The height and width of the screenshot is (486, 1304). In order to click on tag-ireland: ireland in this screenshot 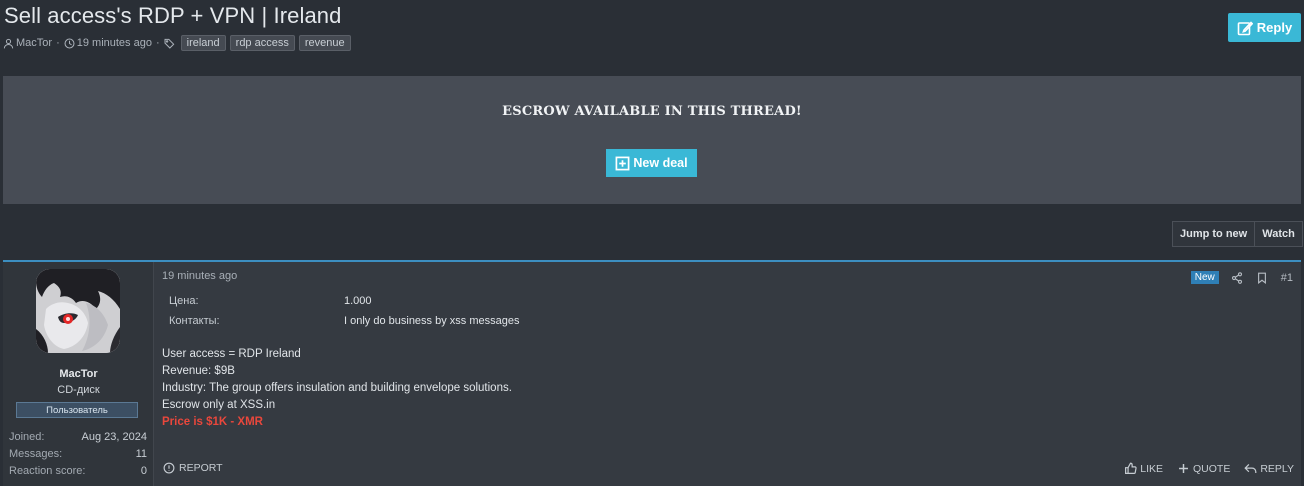, I will do `click(203, 43)`.